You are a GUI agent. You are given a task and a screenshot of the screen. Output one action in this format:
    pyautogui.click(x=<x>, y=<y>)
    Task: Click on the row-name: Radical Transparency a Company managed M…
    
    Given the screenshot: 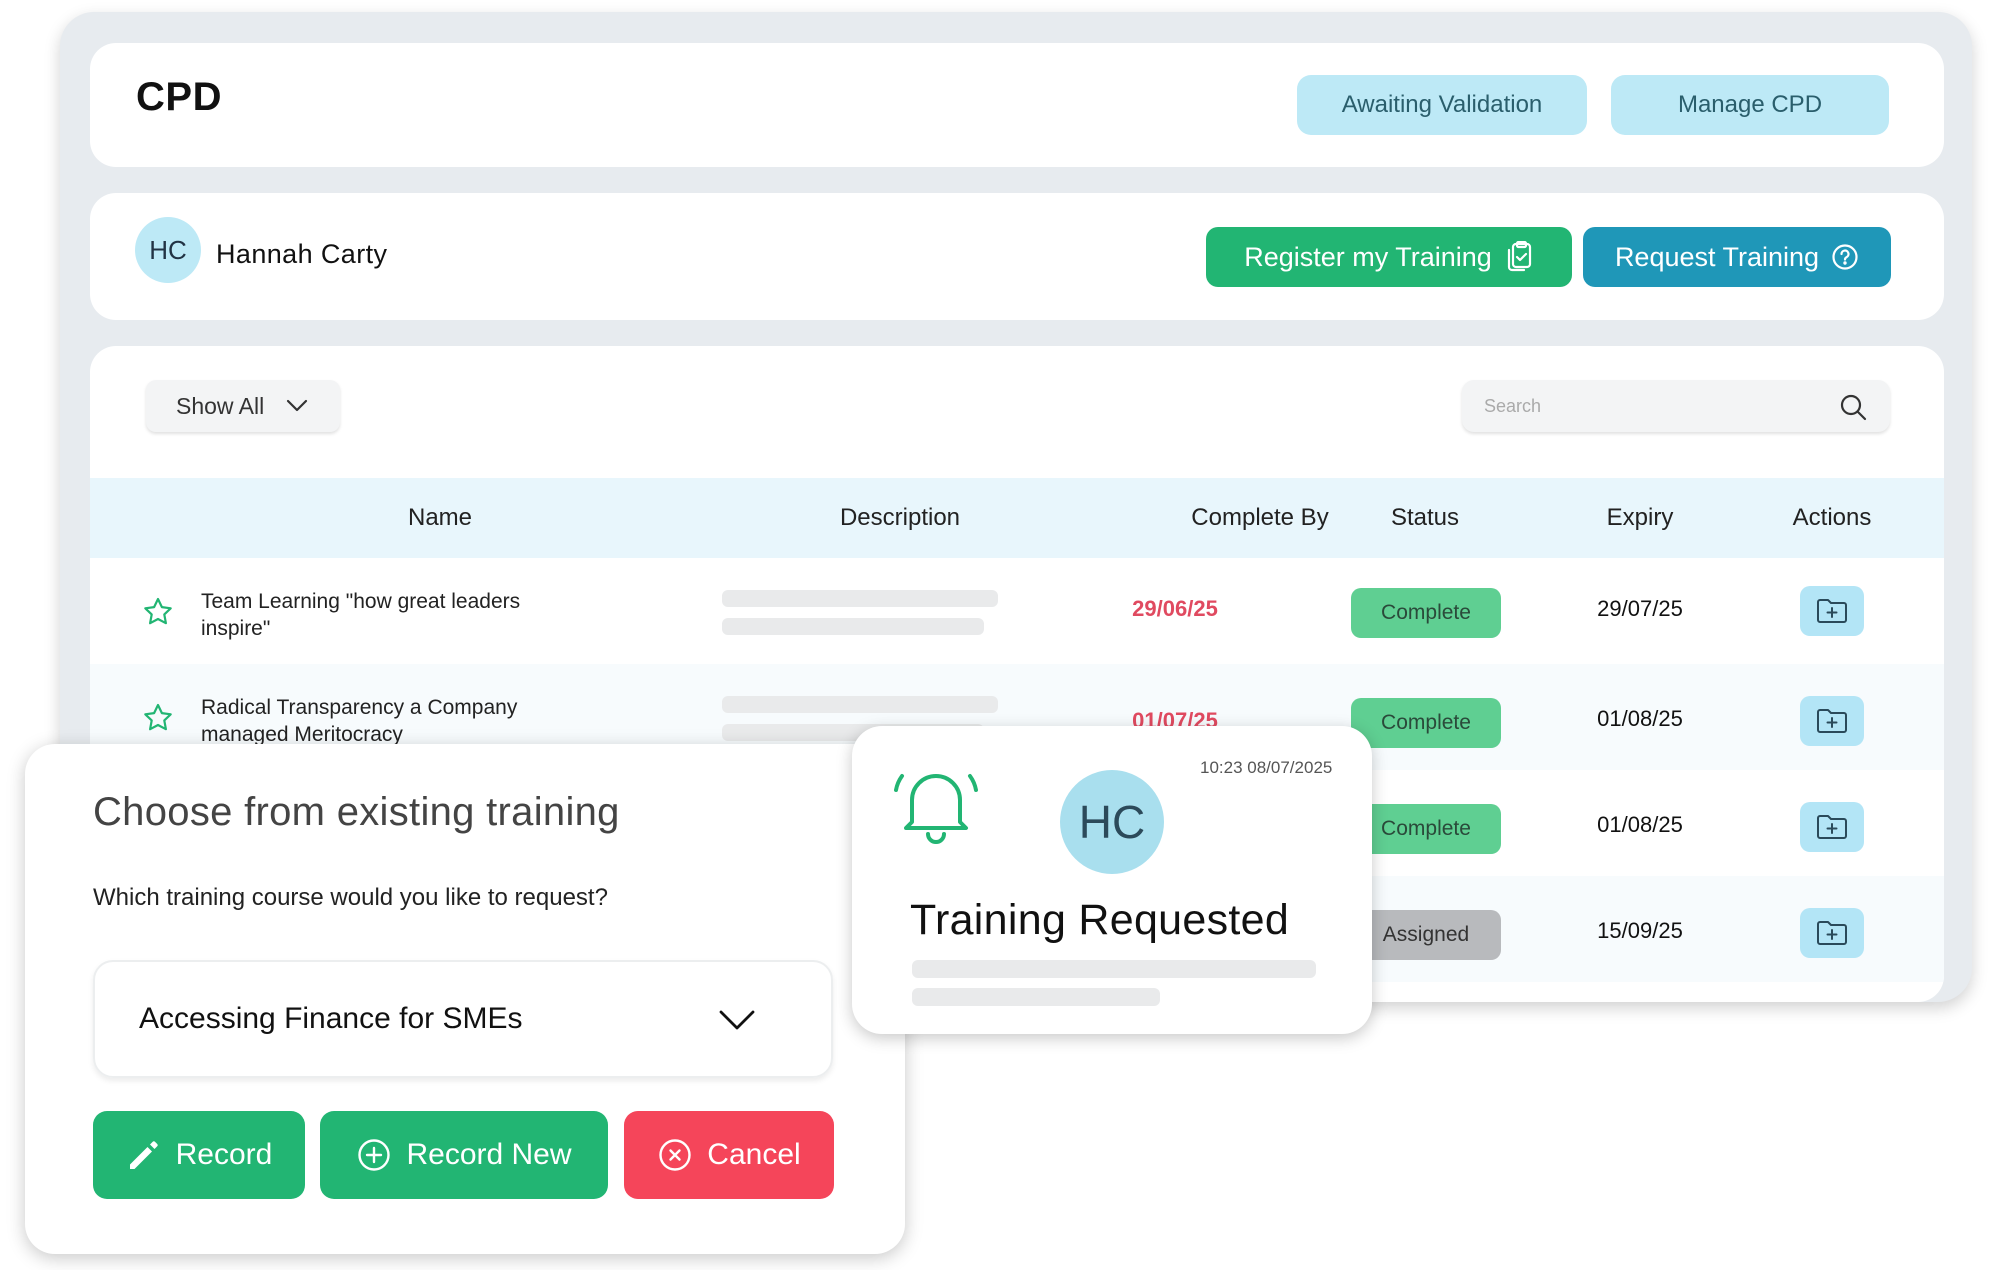 What is the action you would take?
    pyautogui.click(x=359, y=721)
    